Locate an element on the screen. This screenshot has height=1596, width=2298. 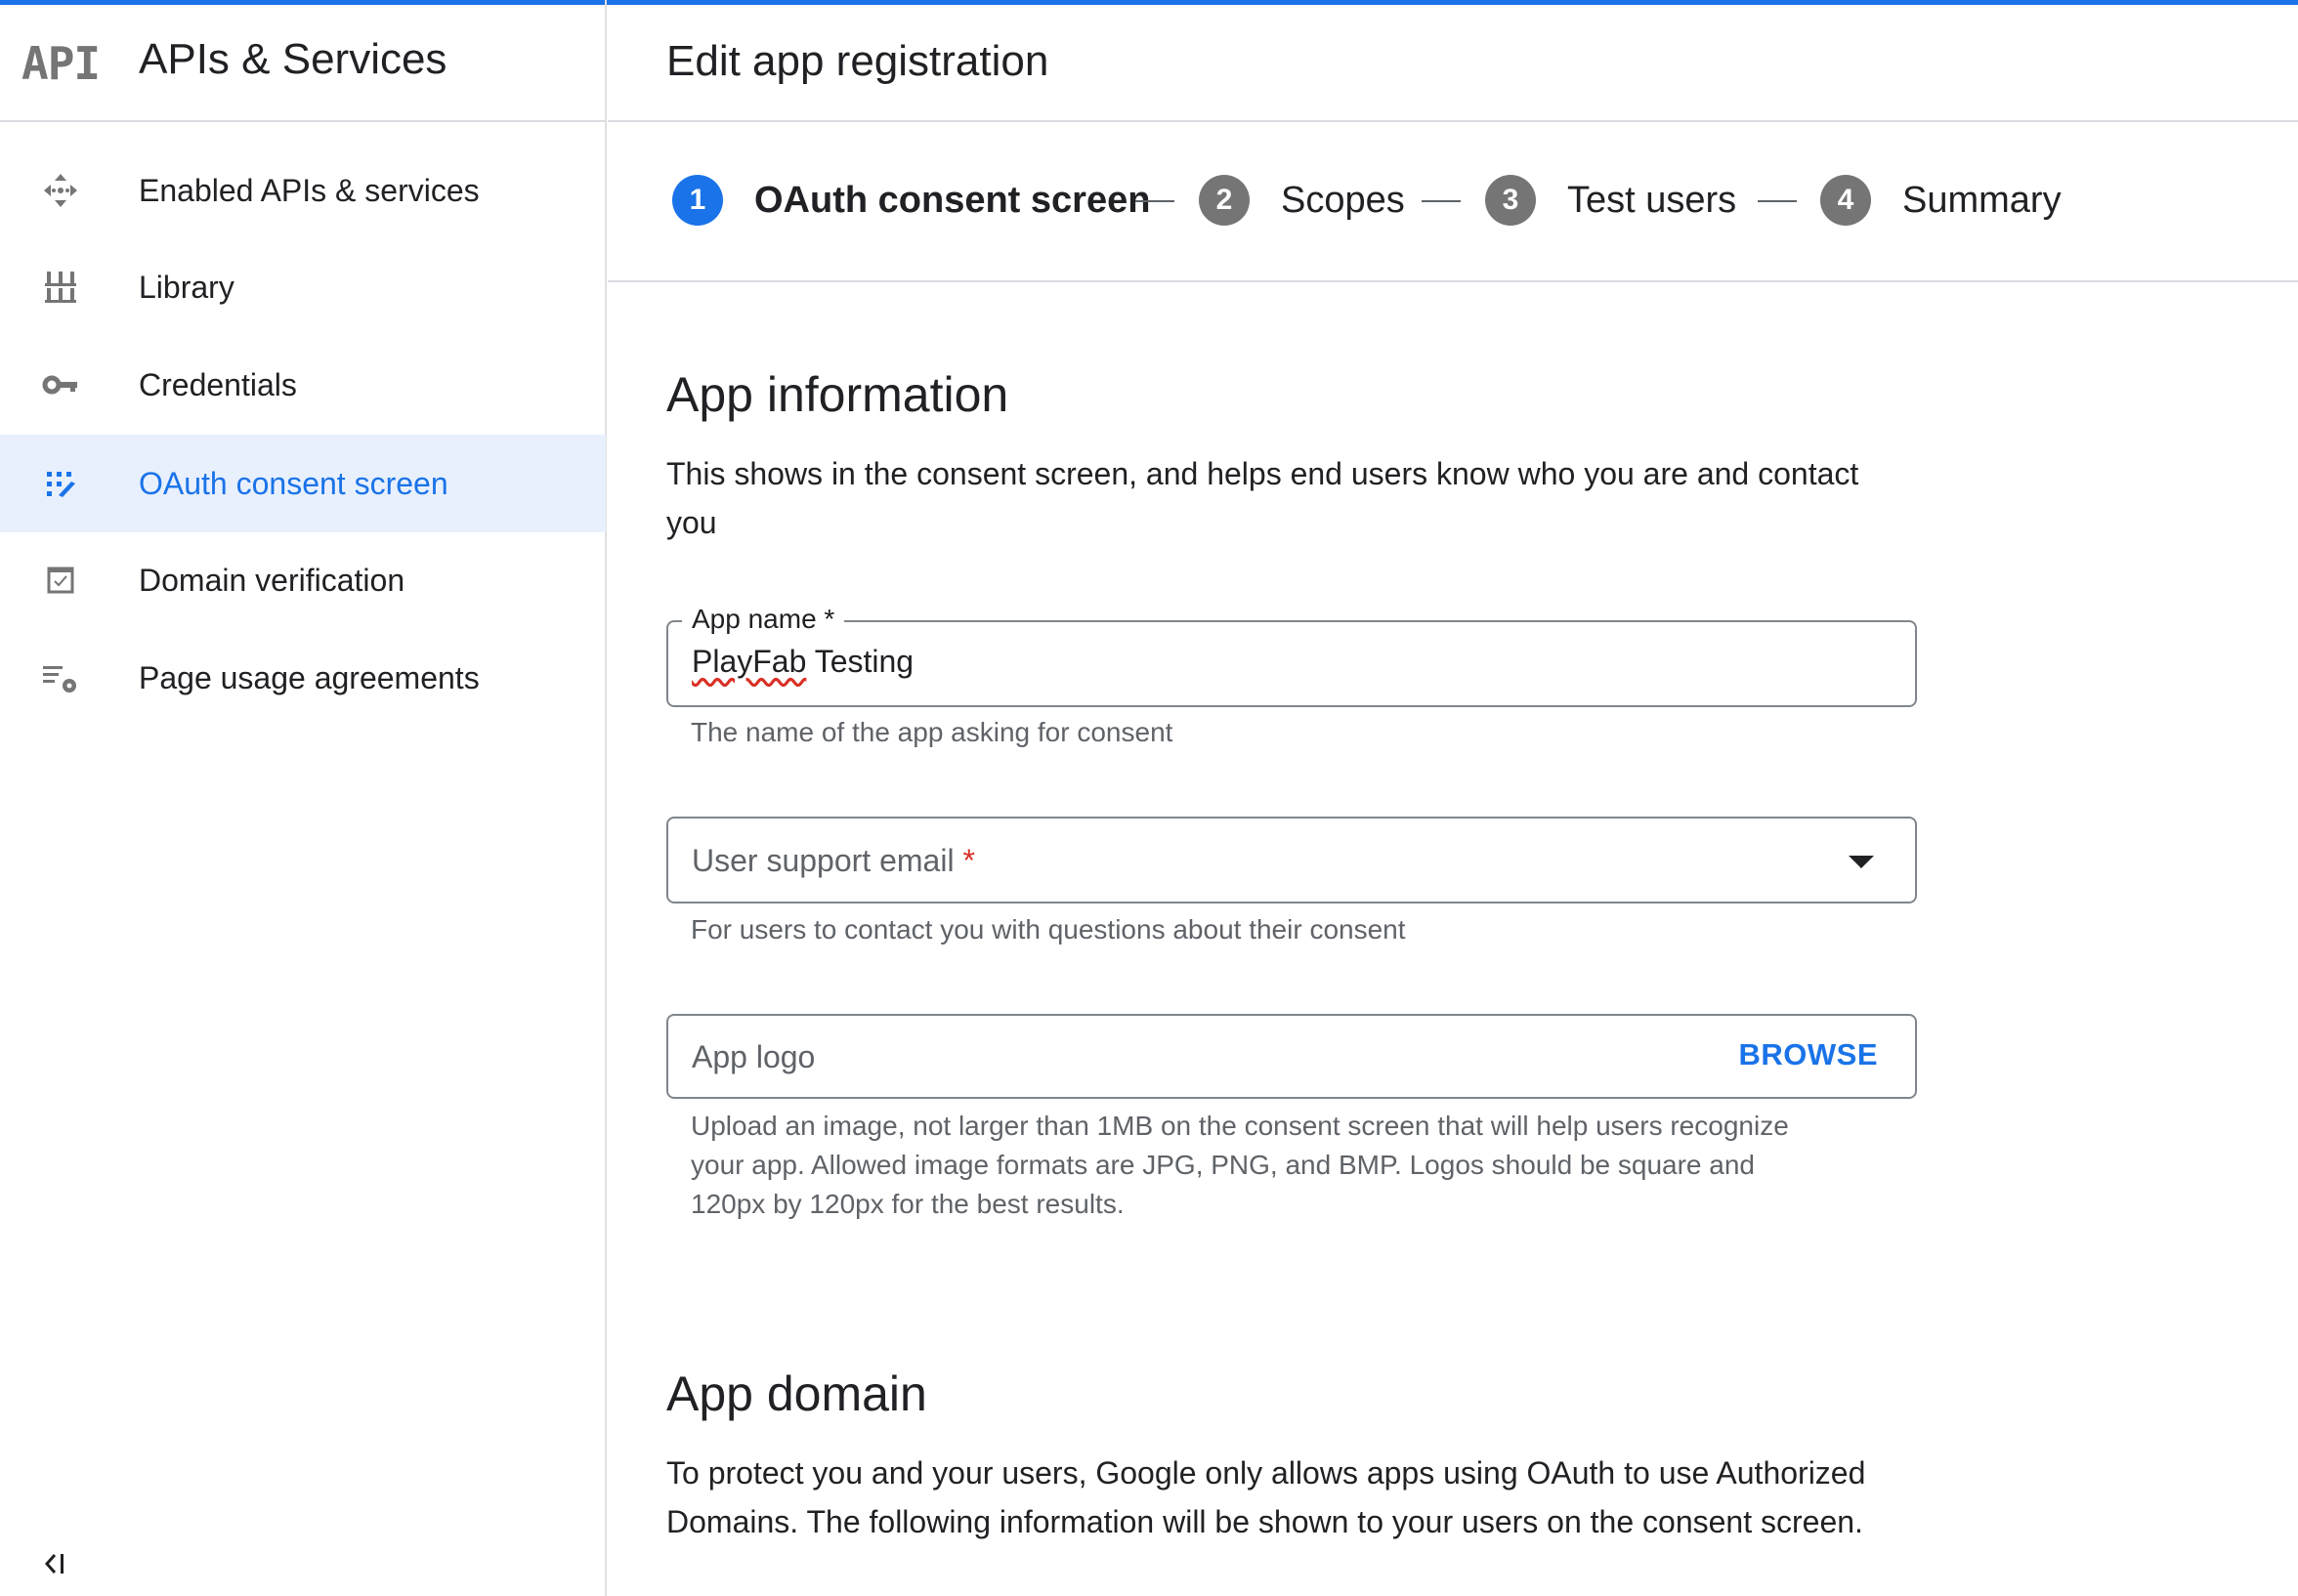
dropdown-arrow-icon is located at coordinates (1861, 862).